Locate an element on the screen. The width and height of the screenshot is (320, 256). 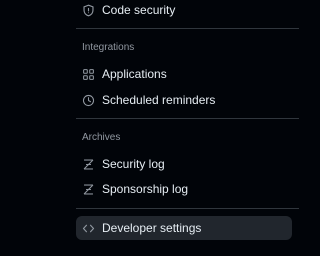
sidebar-item-sponsorship-log: Sponsorship log is located at coordinates (184, 189).